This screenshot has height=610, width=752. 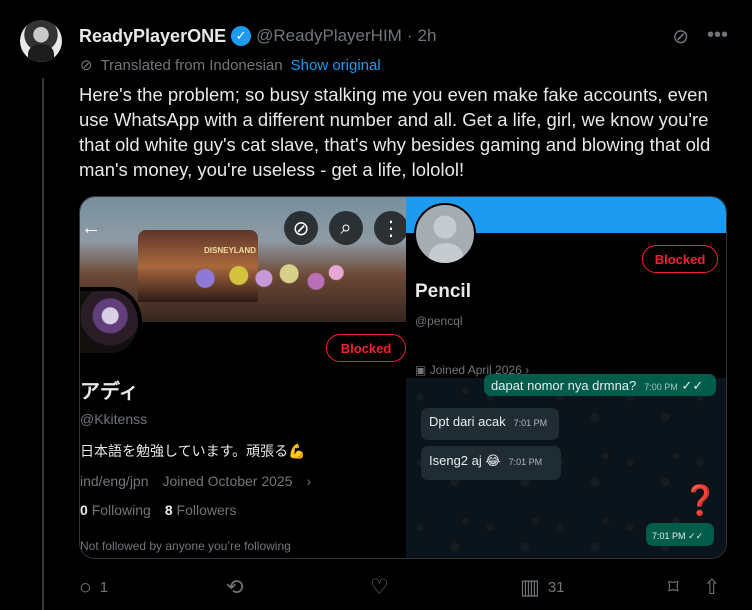 I want to click on profile-meta: ind/eng/jpn Joined October 2025 ›, so click(x=195, y=481).